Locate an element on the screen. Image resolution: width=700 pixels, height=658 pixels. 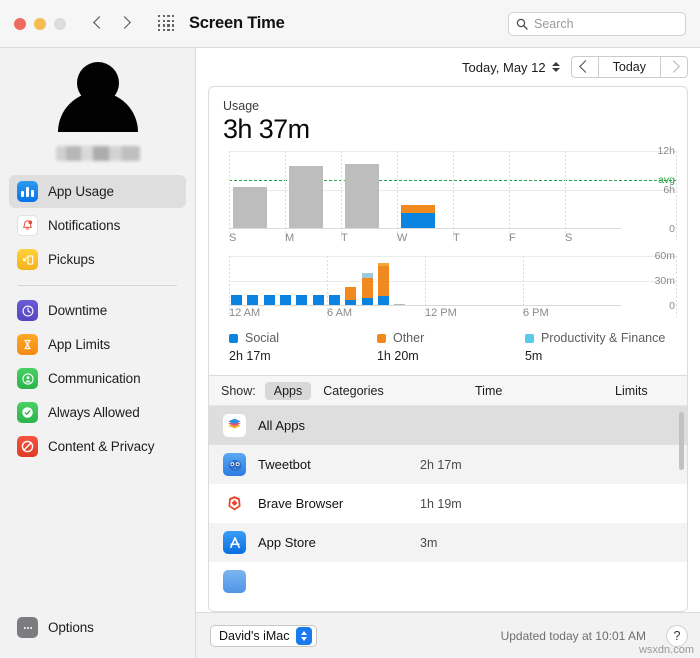
search-placeholder: Search is located at coordinates (554, 23).